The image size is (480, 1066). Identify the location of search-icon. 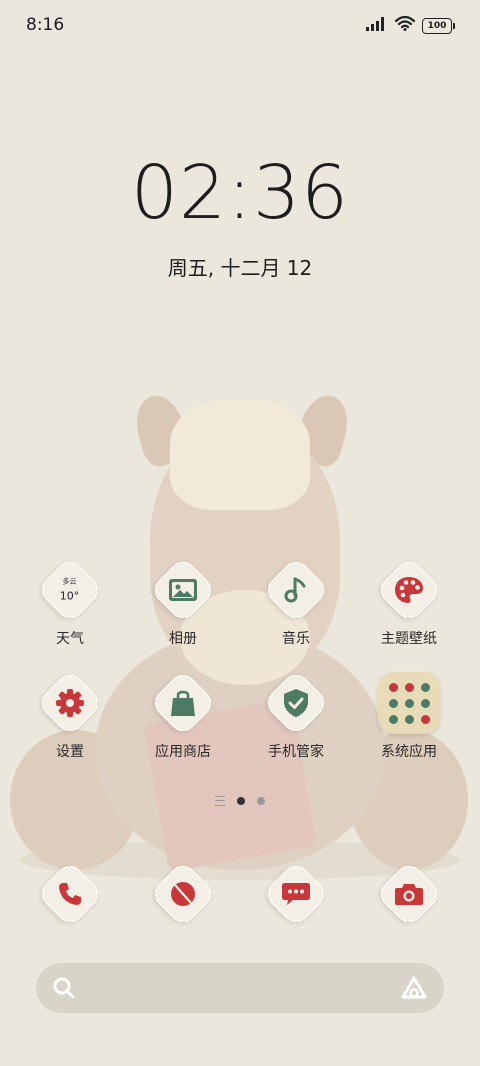
(64, 990).